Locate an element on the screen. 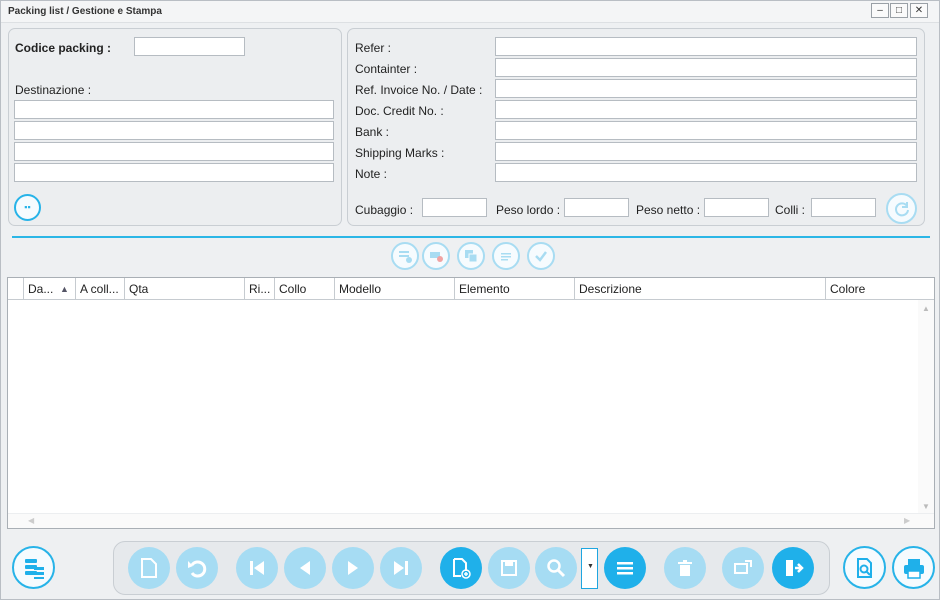 The width and height of the screenshot is (940, 600). print-button is located at coordinates (913, 567).